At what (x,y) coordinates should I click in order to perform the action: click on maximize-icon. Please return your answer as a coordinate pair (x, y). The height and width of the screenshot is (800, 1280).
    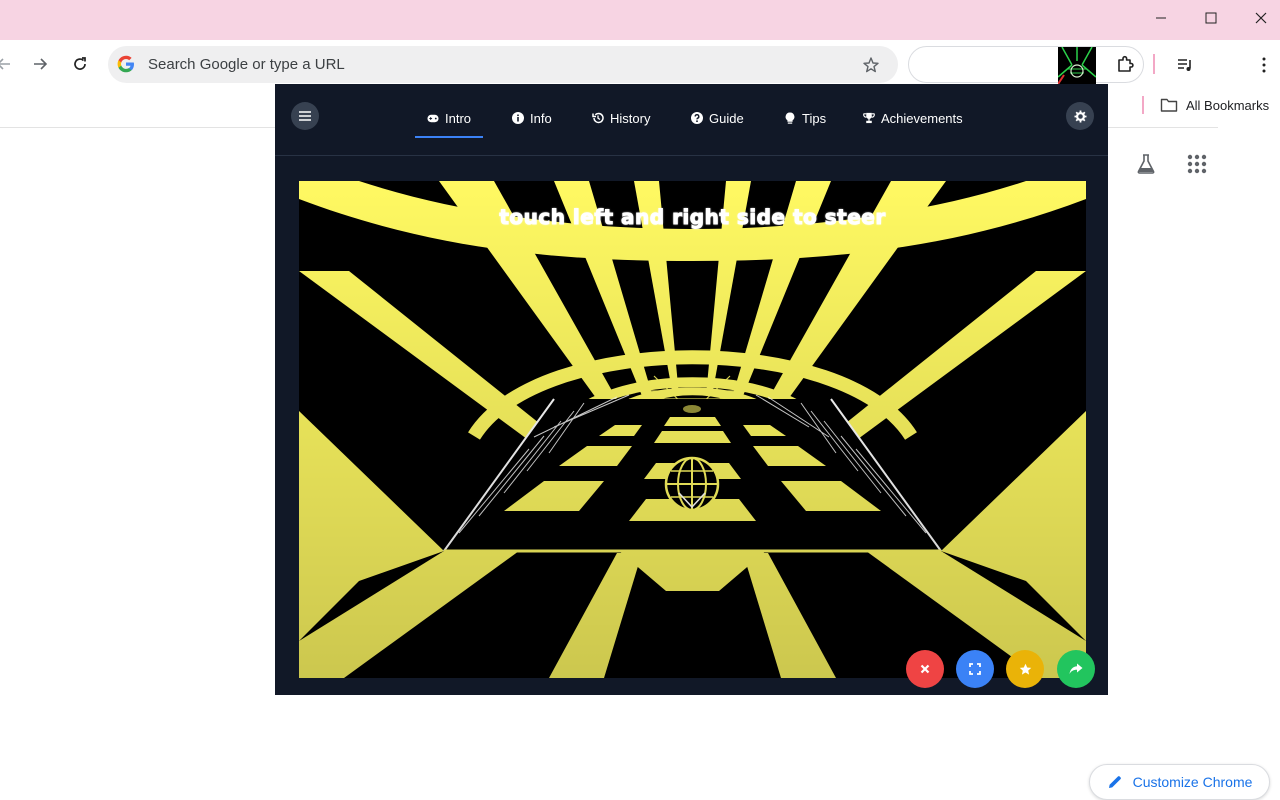
    Looking at the image, I should click on (1211, 18).